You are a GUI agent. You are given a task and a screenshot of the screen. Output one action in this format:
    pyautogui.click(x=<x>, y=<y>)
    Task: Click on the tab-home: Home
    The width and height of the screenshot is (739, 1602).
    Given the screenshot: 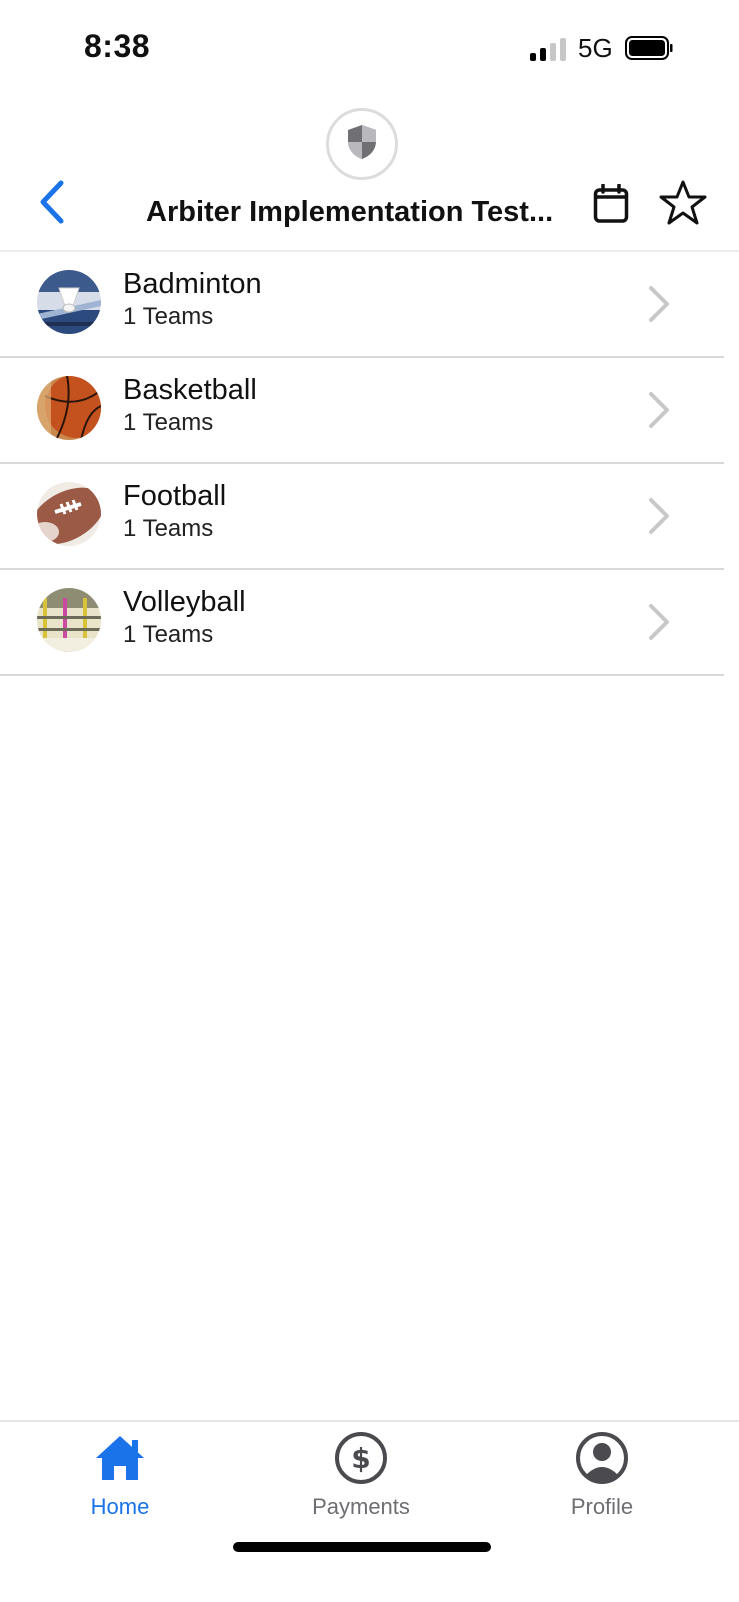 What is the action you would take?
    pyautogui.click(x=120, y=1476)
    